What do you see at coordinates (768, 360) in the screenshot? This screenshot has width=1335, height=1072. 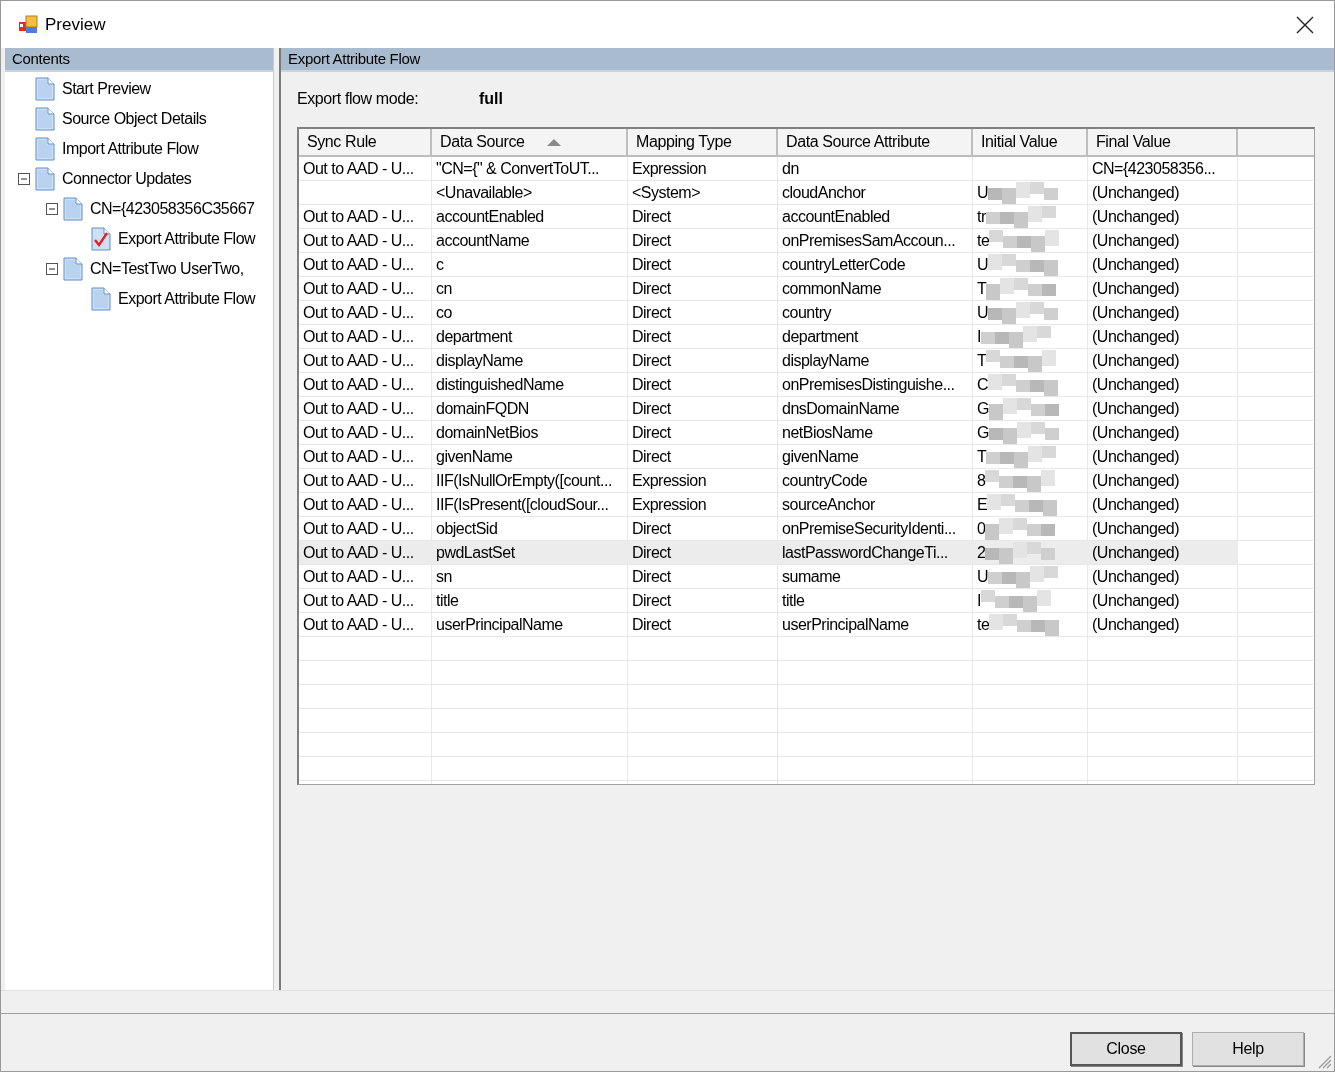 I see `table-row: Out to AAD - U... displayName Direct displayName T (Unchanged)` at bounding box center [768, 360].